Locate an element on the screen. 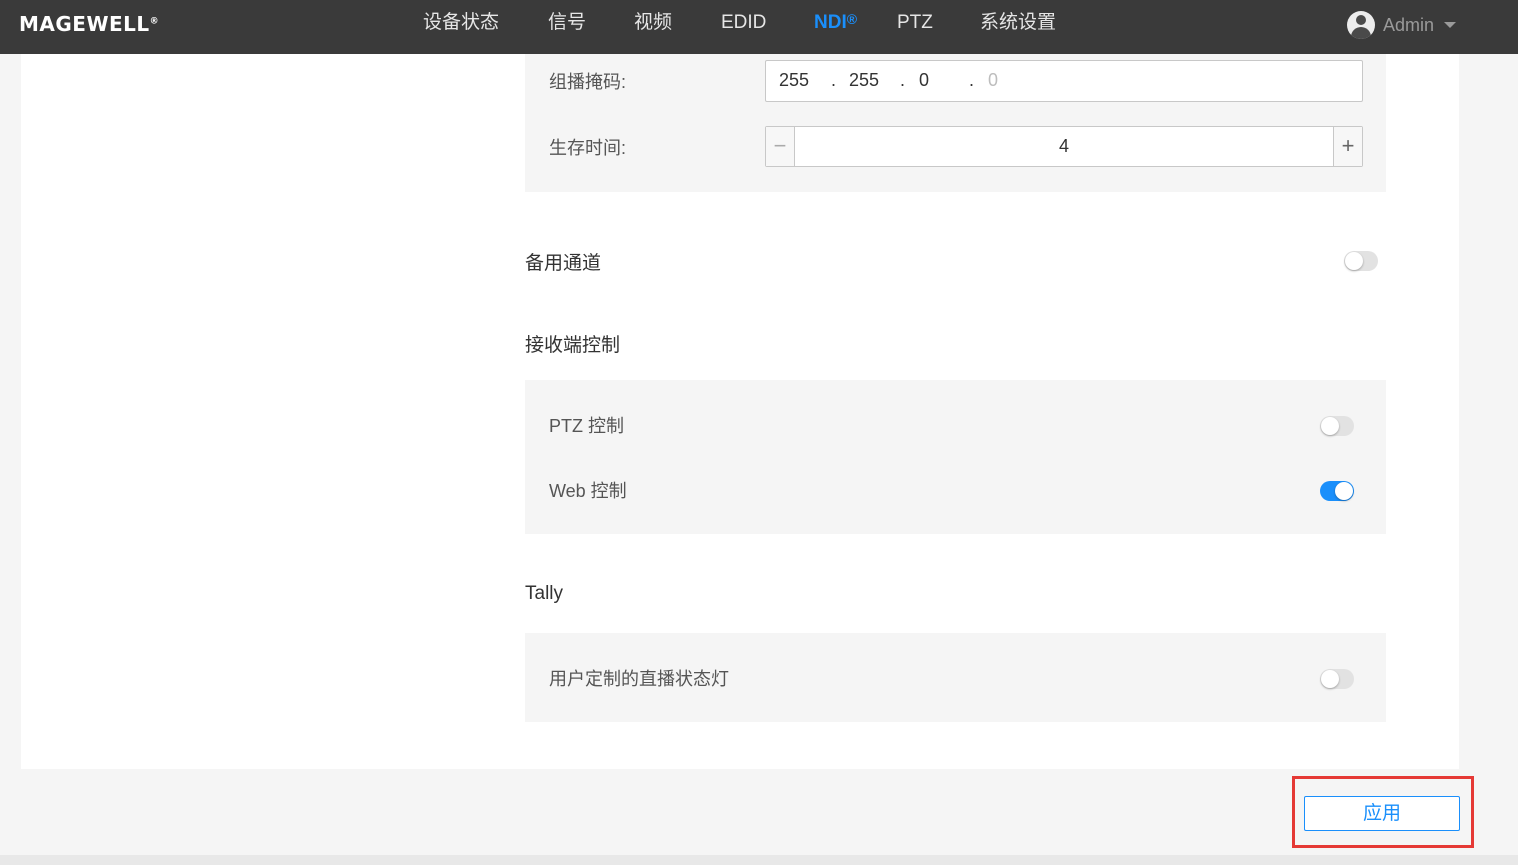 The image size is (1518, 865). custom-tally-label: 用户定制的直播状态灯 is located at coordinates (639, 679).